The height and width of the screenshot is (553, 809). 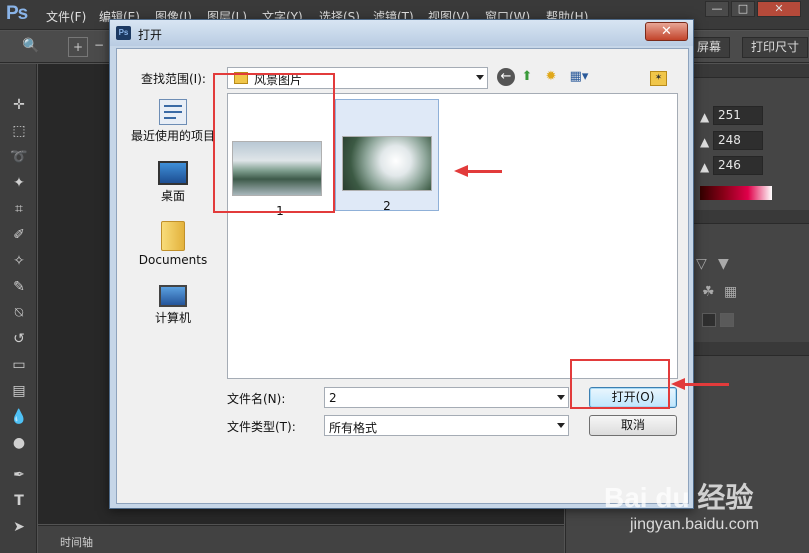 What do you see at coordinates (173, 236) in the screenshot?
I see `folder-icon` at bounding box center [173, 236].